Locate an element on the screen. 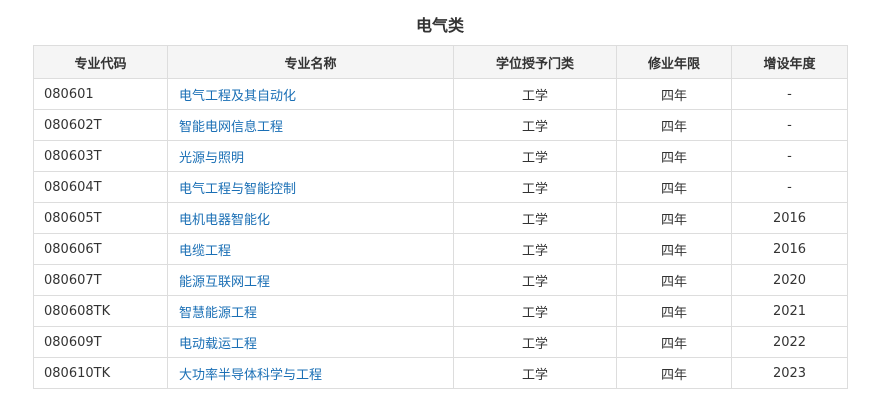 The height and width of the screenshot is (416, 869). major-code: 080607T is located at coordinates (100, 280).